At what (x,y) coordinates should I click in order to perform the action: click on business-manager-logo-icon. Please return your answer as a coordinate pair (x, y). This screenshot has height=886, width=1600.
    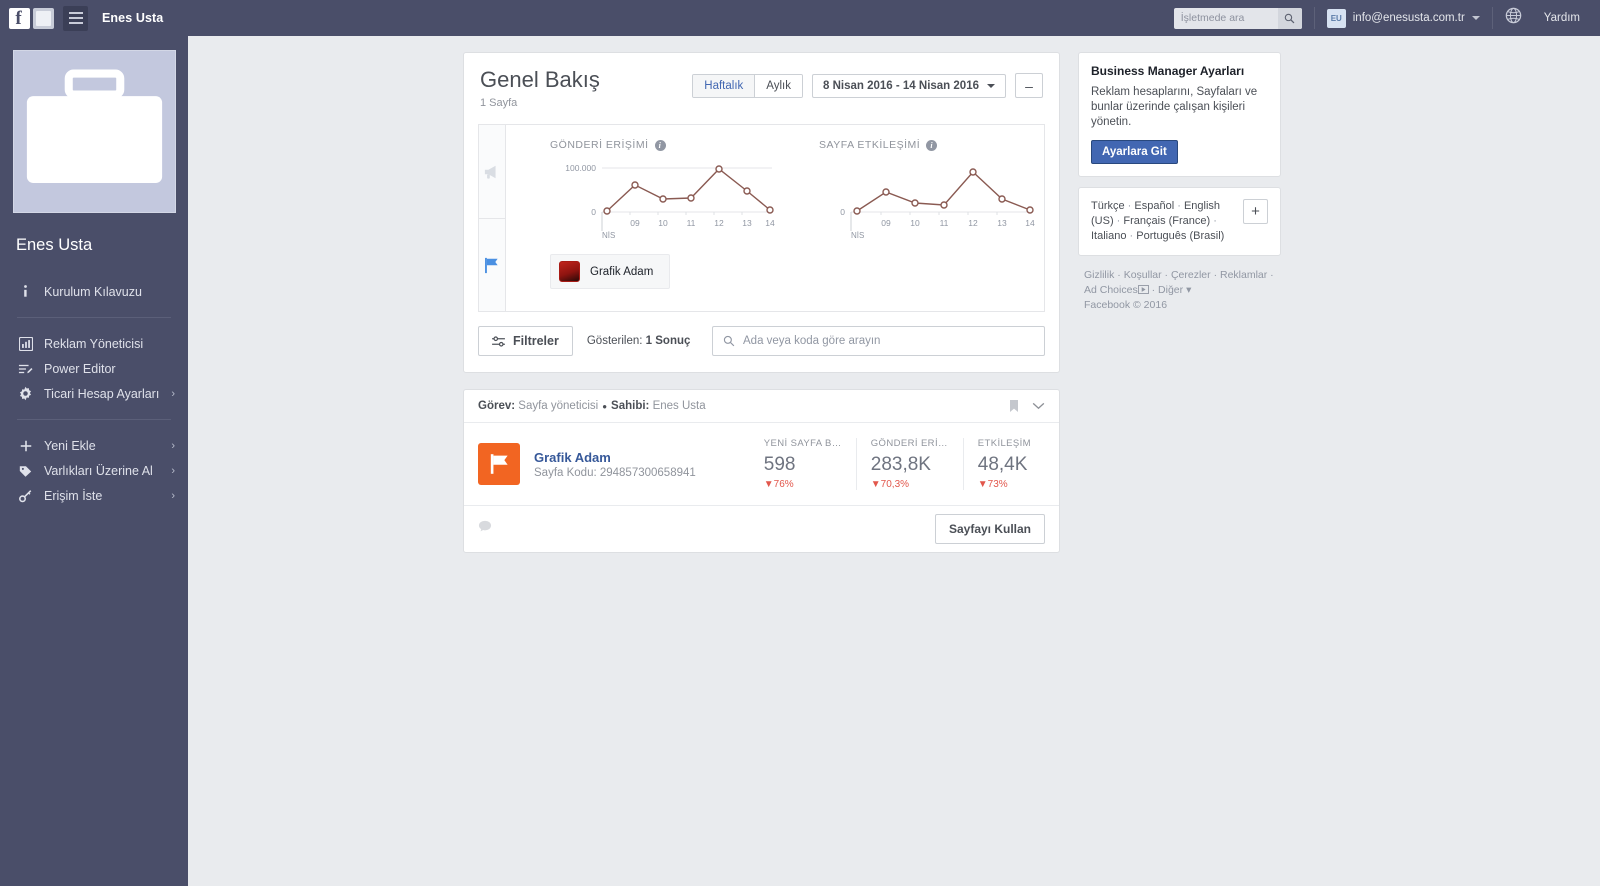
    Looking at the image, I should click on (43, 18).